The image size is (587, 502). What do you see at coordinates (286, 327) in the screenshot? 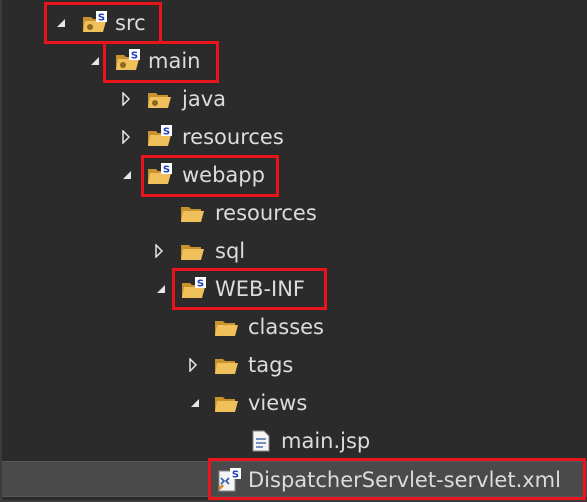
I see `tree-item-label: classes` at bounding box center [286, 327].